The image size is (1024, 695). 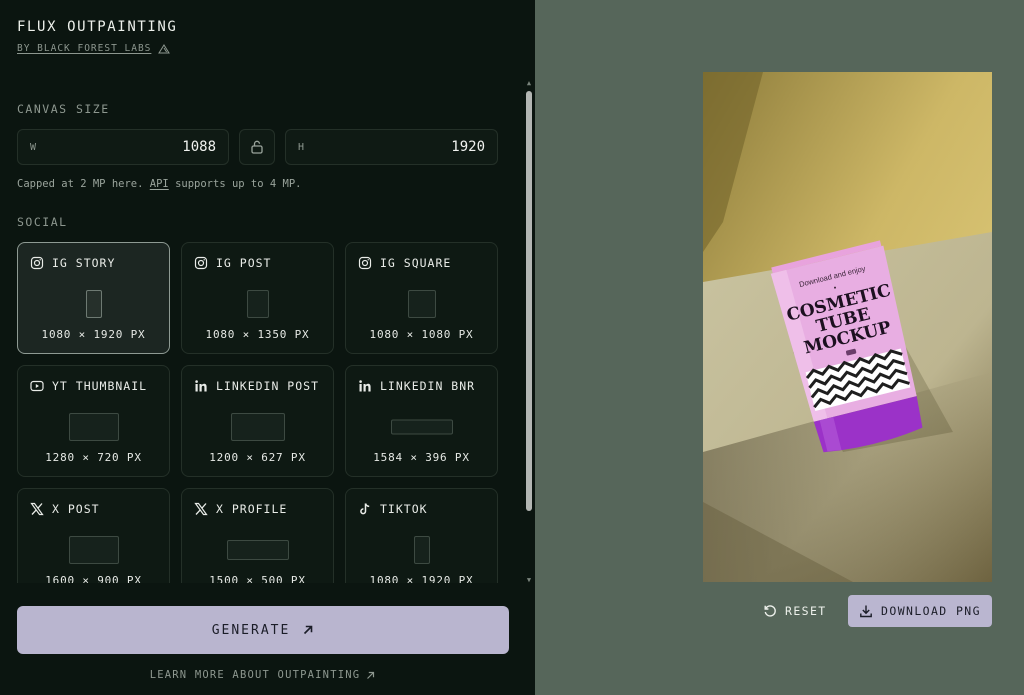 What do you see at coordinates (80, 184) in the screenshot?
I see `note-prefix: Capped at 2 MP here.` at bounding box center [80, 184].